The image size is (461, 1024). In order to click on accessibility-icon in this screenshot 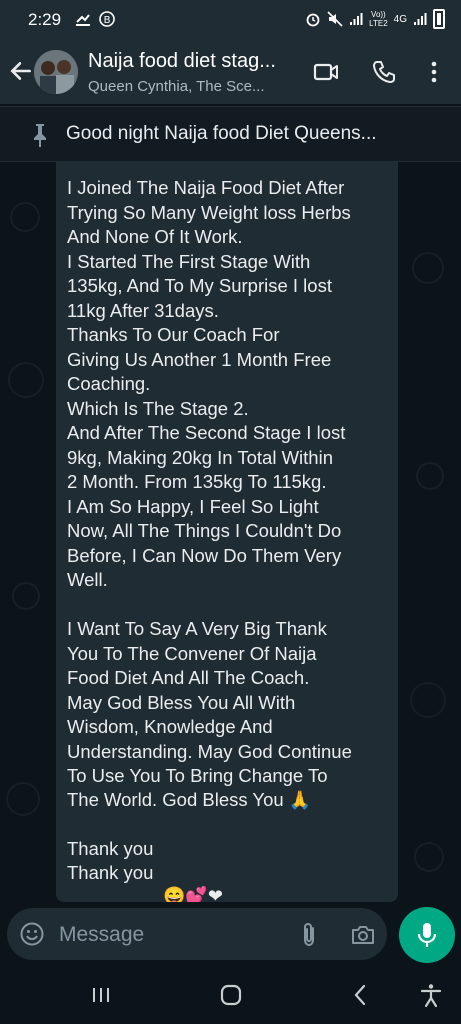, I will do `click(431, 995)`.